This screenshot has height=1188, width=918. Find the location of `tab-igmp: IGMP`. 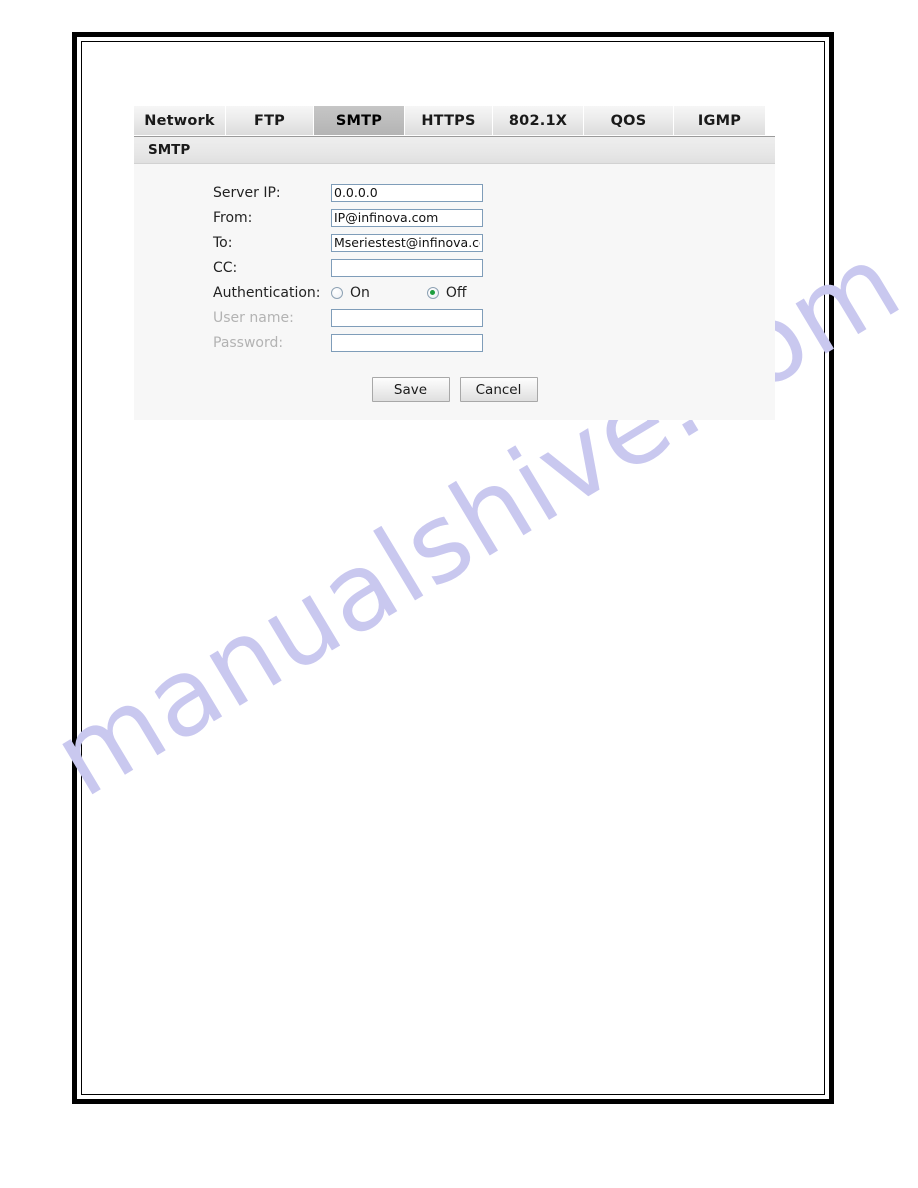

tab-igmp: IGMP is located at coordinates (719, 120).